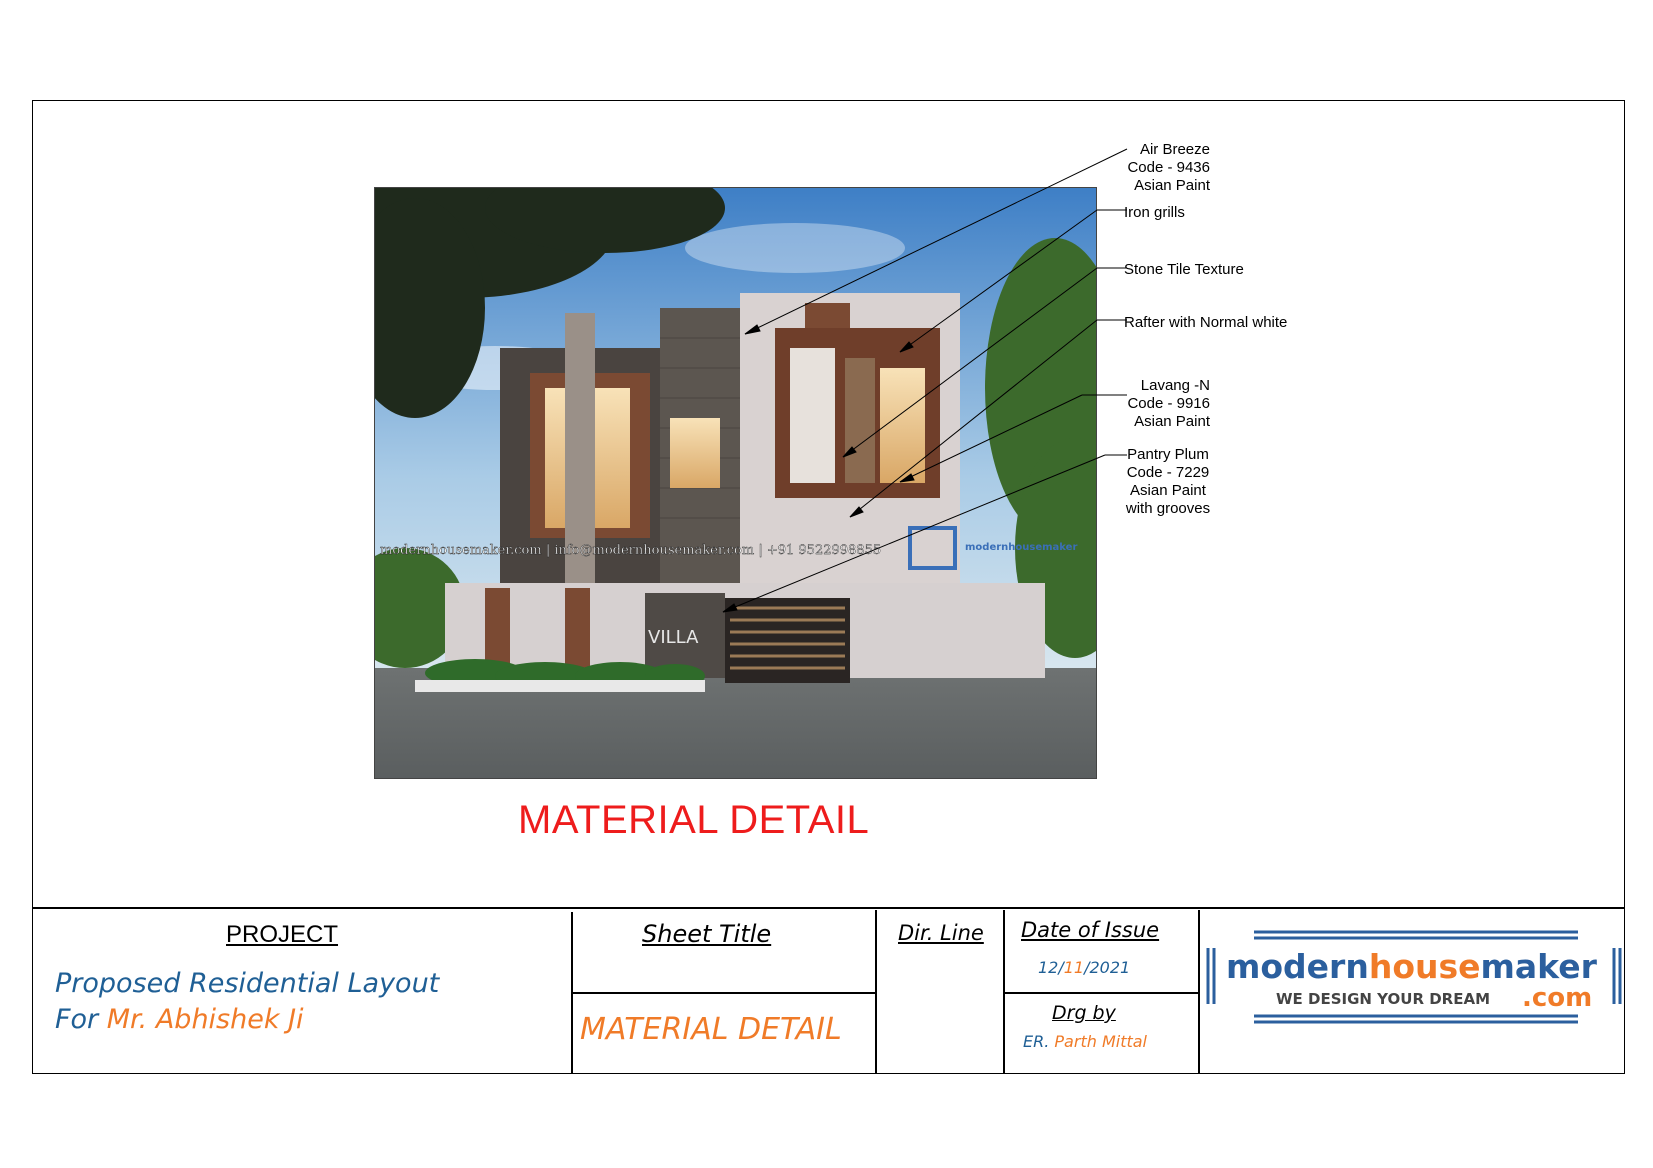 This screenshot has width=1653, height=1168. I want to click on date-of-issue-value: 12/11/2021, so click(1084, 967).